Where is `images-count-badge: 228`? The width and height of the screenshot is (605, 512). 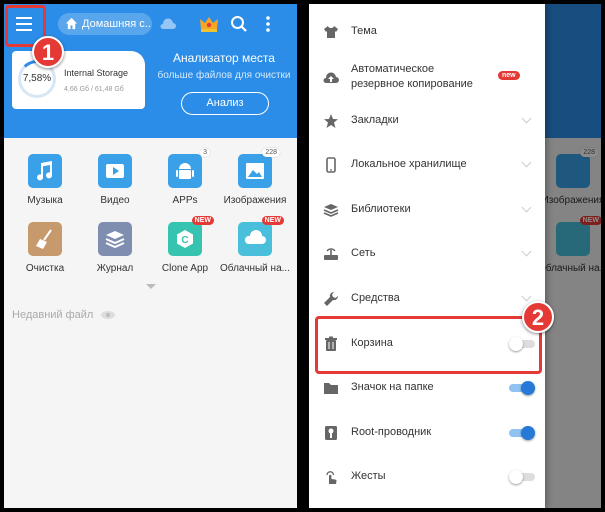 images-count-badge: 228 is located at coordinates (271, 152).